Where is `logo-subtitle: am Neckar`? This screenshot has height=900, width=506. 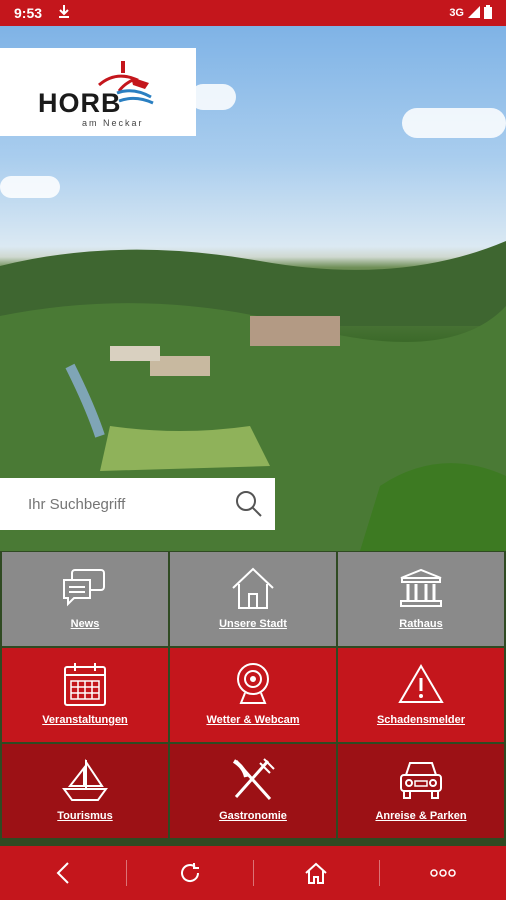 logo-subtitle: am Neckar is located at coordinates (113, 123).